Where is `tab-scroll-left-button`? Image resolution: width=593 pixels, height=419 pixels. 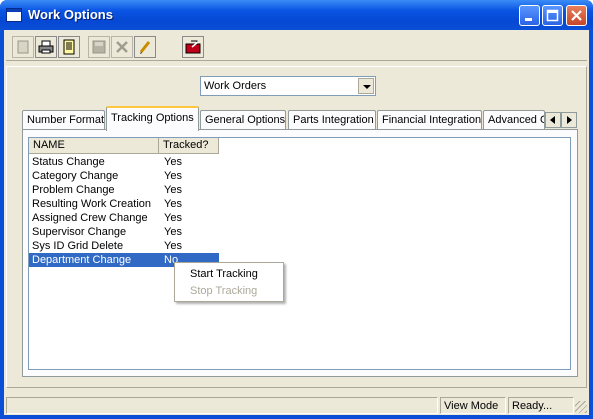 tab-scroll-left-button is located at coordinates (553, 120).